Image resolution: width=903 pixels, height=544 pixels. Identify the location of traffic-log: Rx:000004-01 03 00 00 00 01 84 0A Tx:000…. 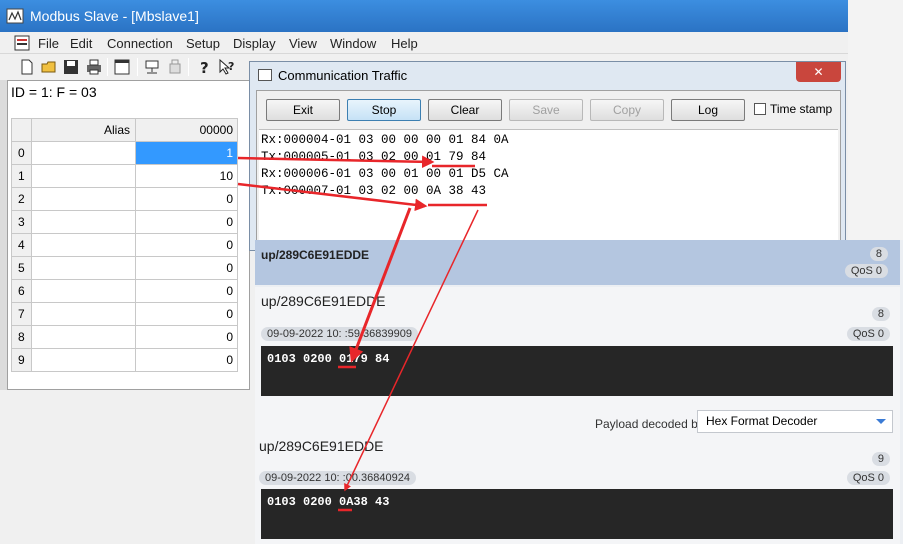
(548, 187).